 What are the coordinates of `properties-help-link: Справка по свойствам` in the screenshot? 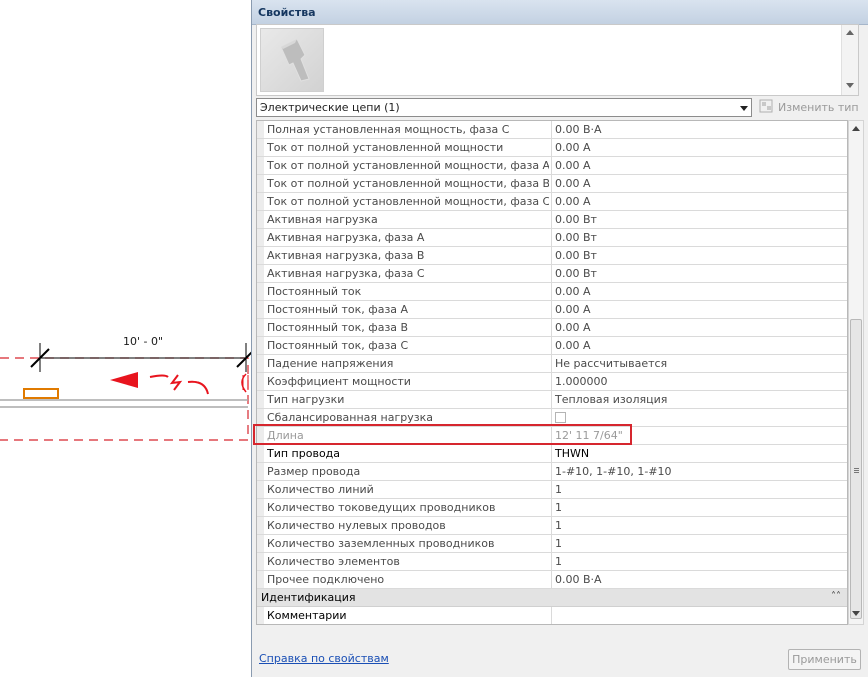 It's located at (324, 658).